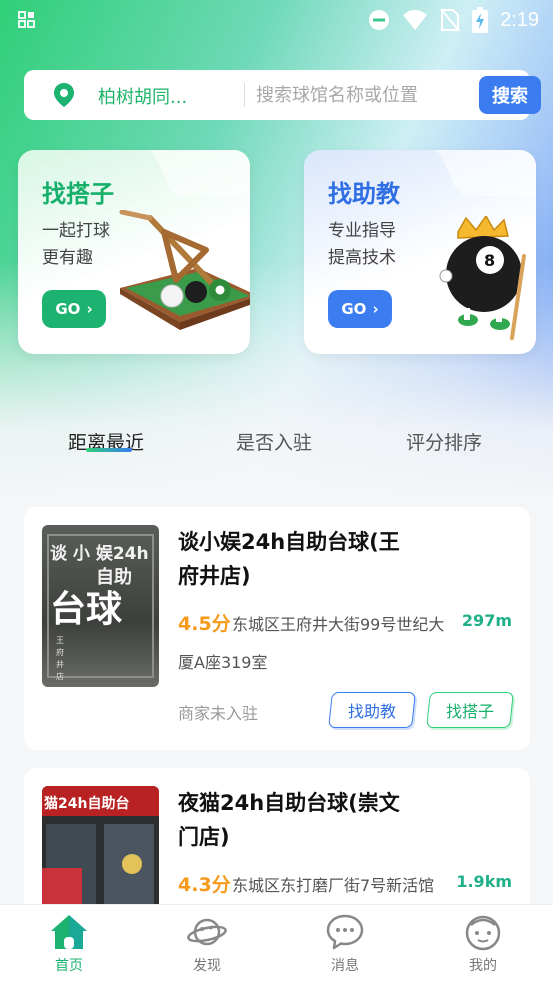 This screenshot has width=553, height=983. Describe the element at coordinates (444, 441) in the screenshot. I see `tab-sort-rating: 评分排序` at that location.